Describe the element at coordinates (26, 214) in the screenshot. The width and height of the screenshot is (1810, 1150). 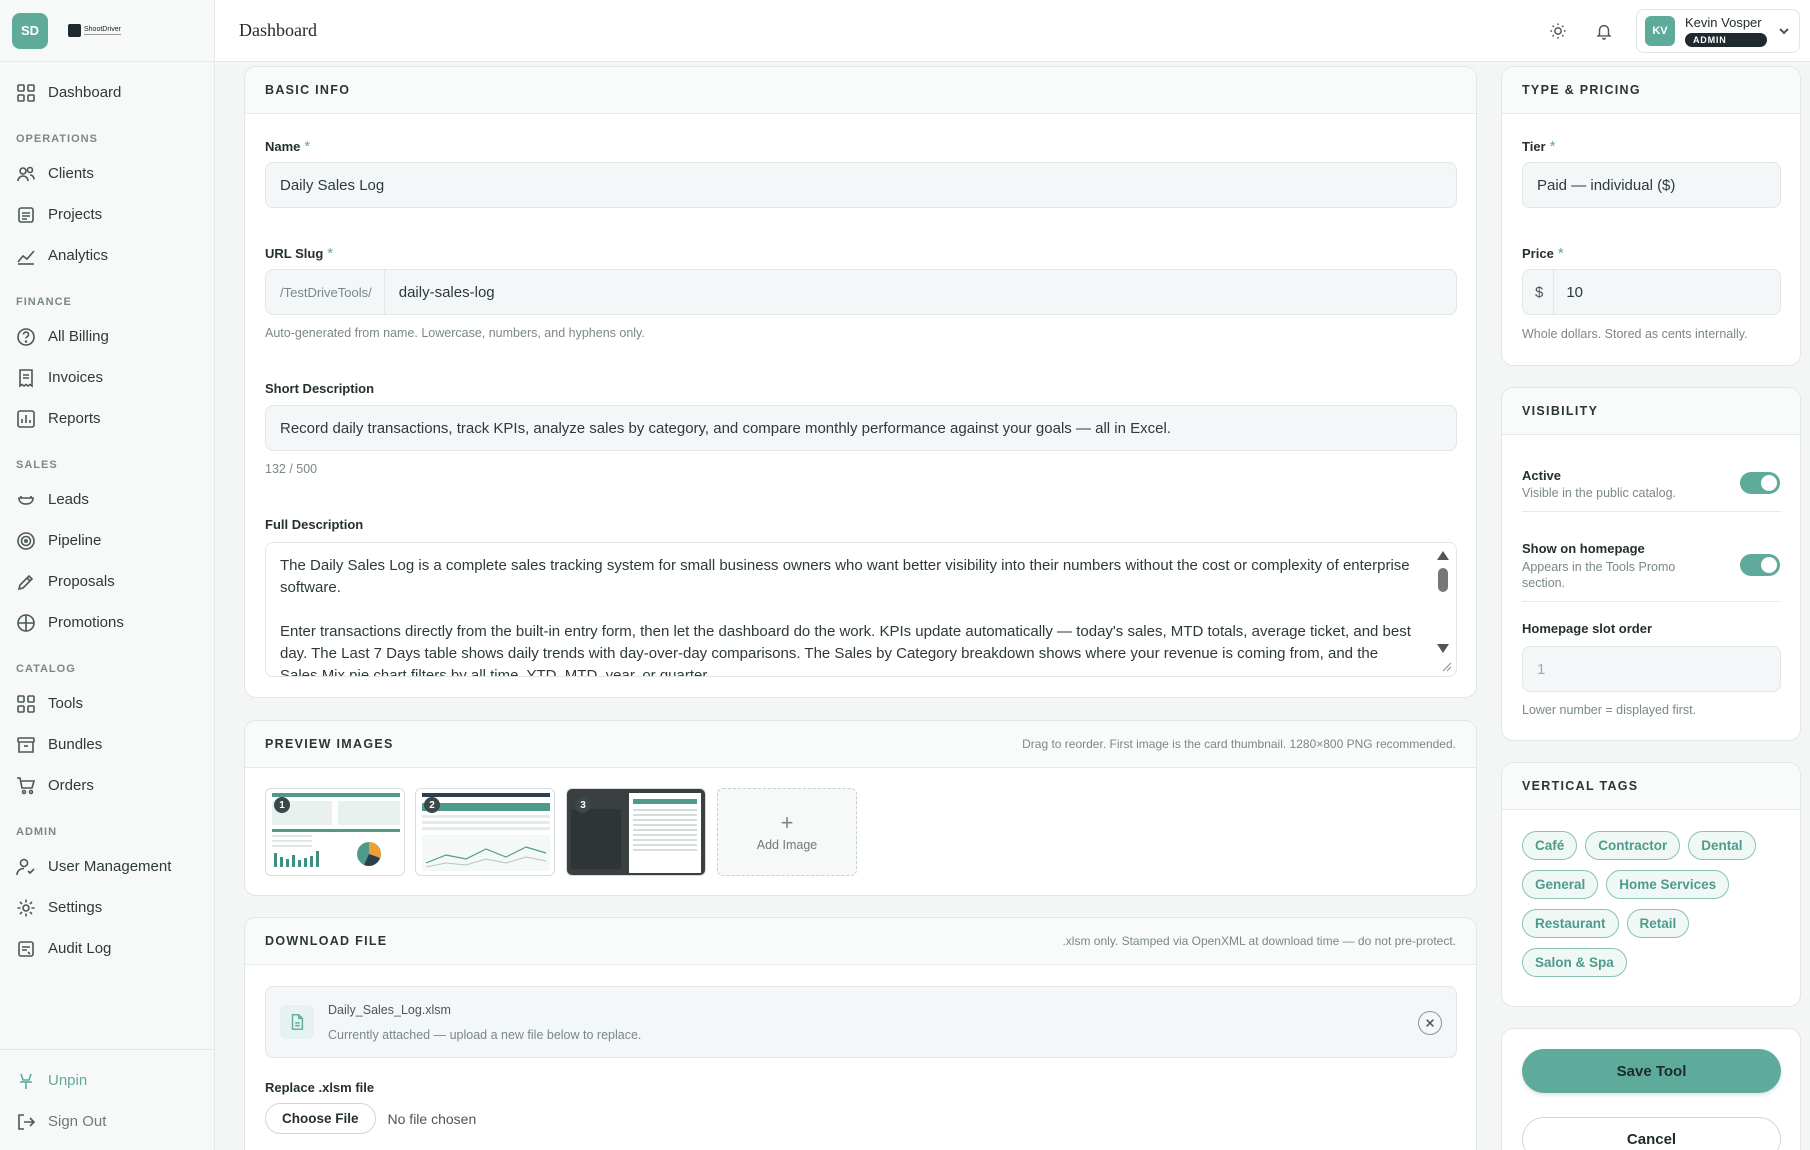
I see `clipboard-icon` at that location.